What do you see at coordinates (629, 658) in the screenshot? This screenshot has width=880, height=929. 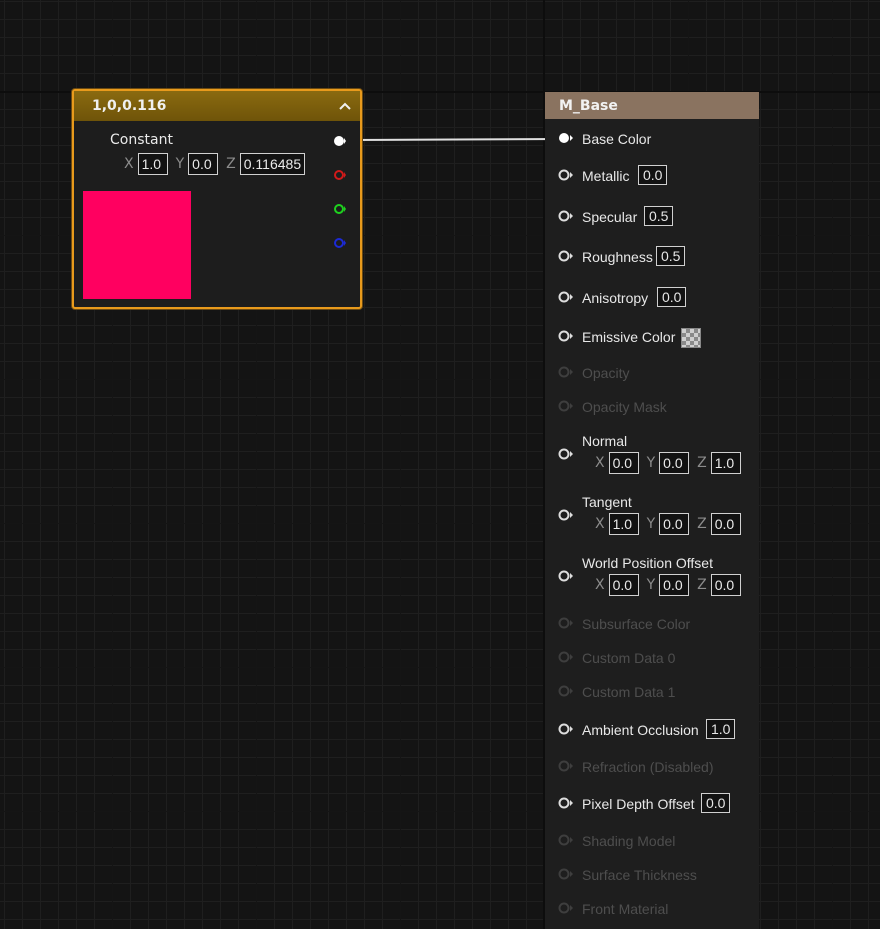 I see `pin-label: Custom Data 0` at bounding box center [629, 658].